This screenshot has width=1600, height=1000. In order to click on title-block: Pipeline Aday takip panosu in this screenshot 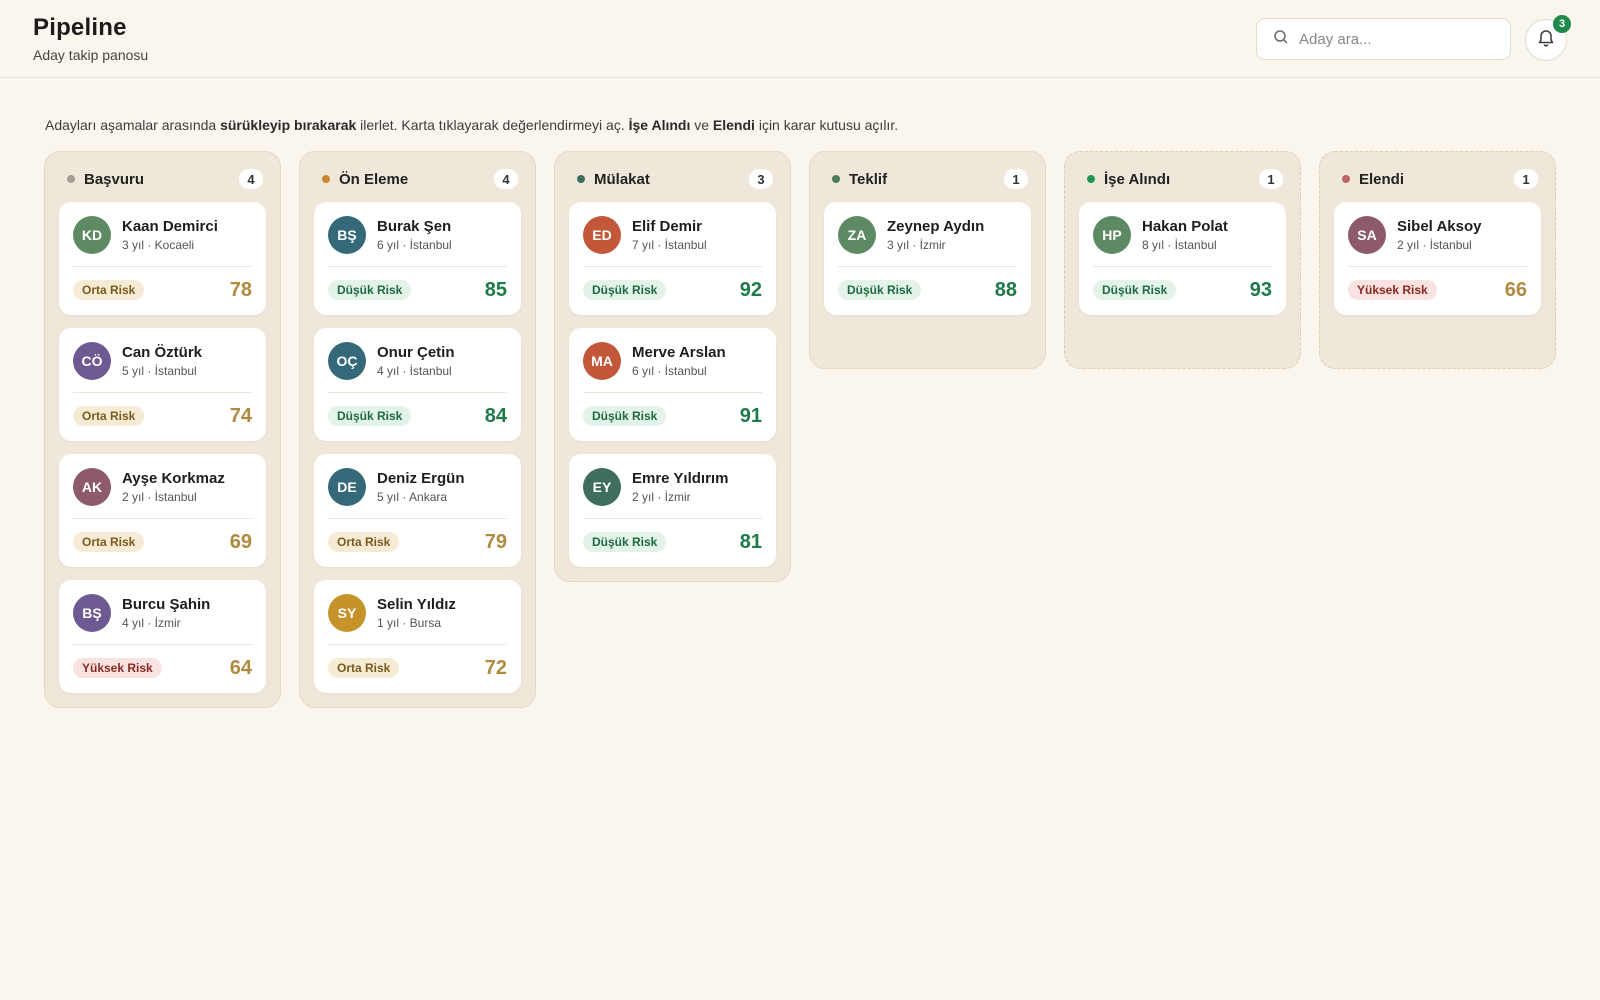, I will do `click(90, 38)`.